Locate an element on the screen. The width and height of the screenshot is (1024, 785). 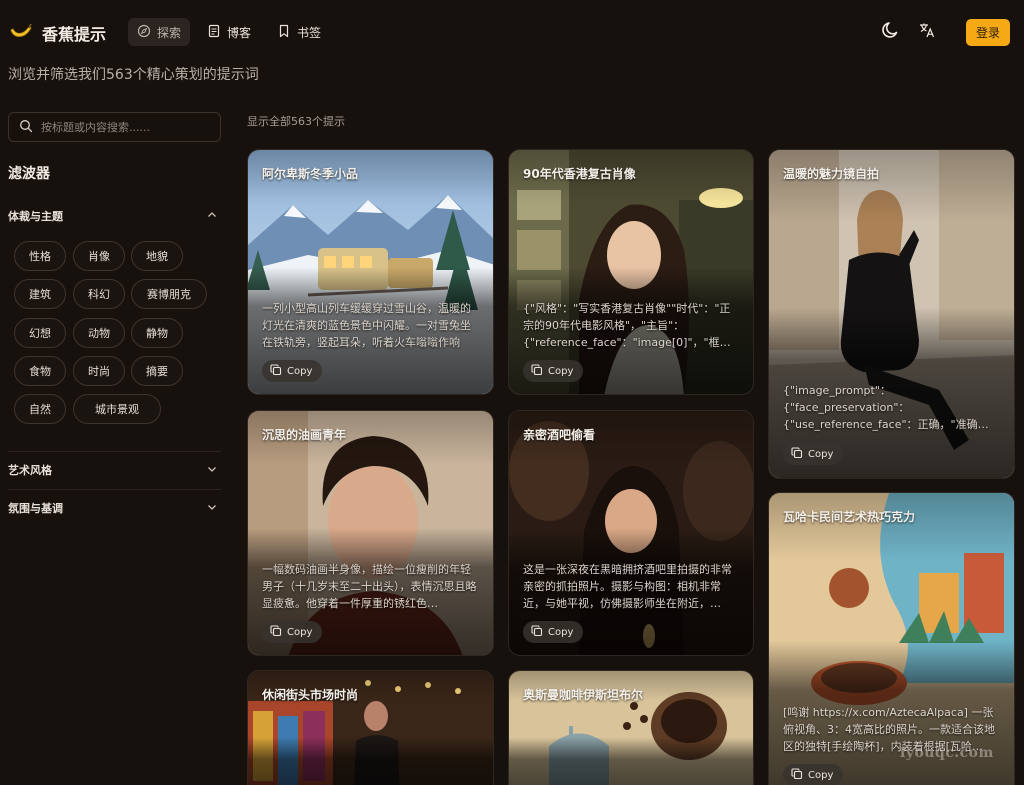
nav-blog-label: 博客 is located at coordinates (239, 32).